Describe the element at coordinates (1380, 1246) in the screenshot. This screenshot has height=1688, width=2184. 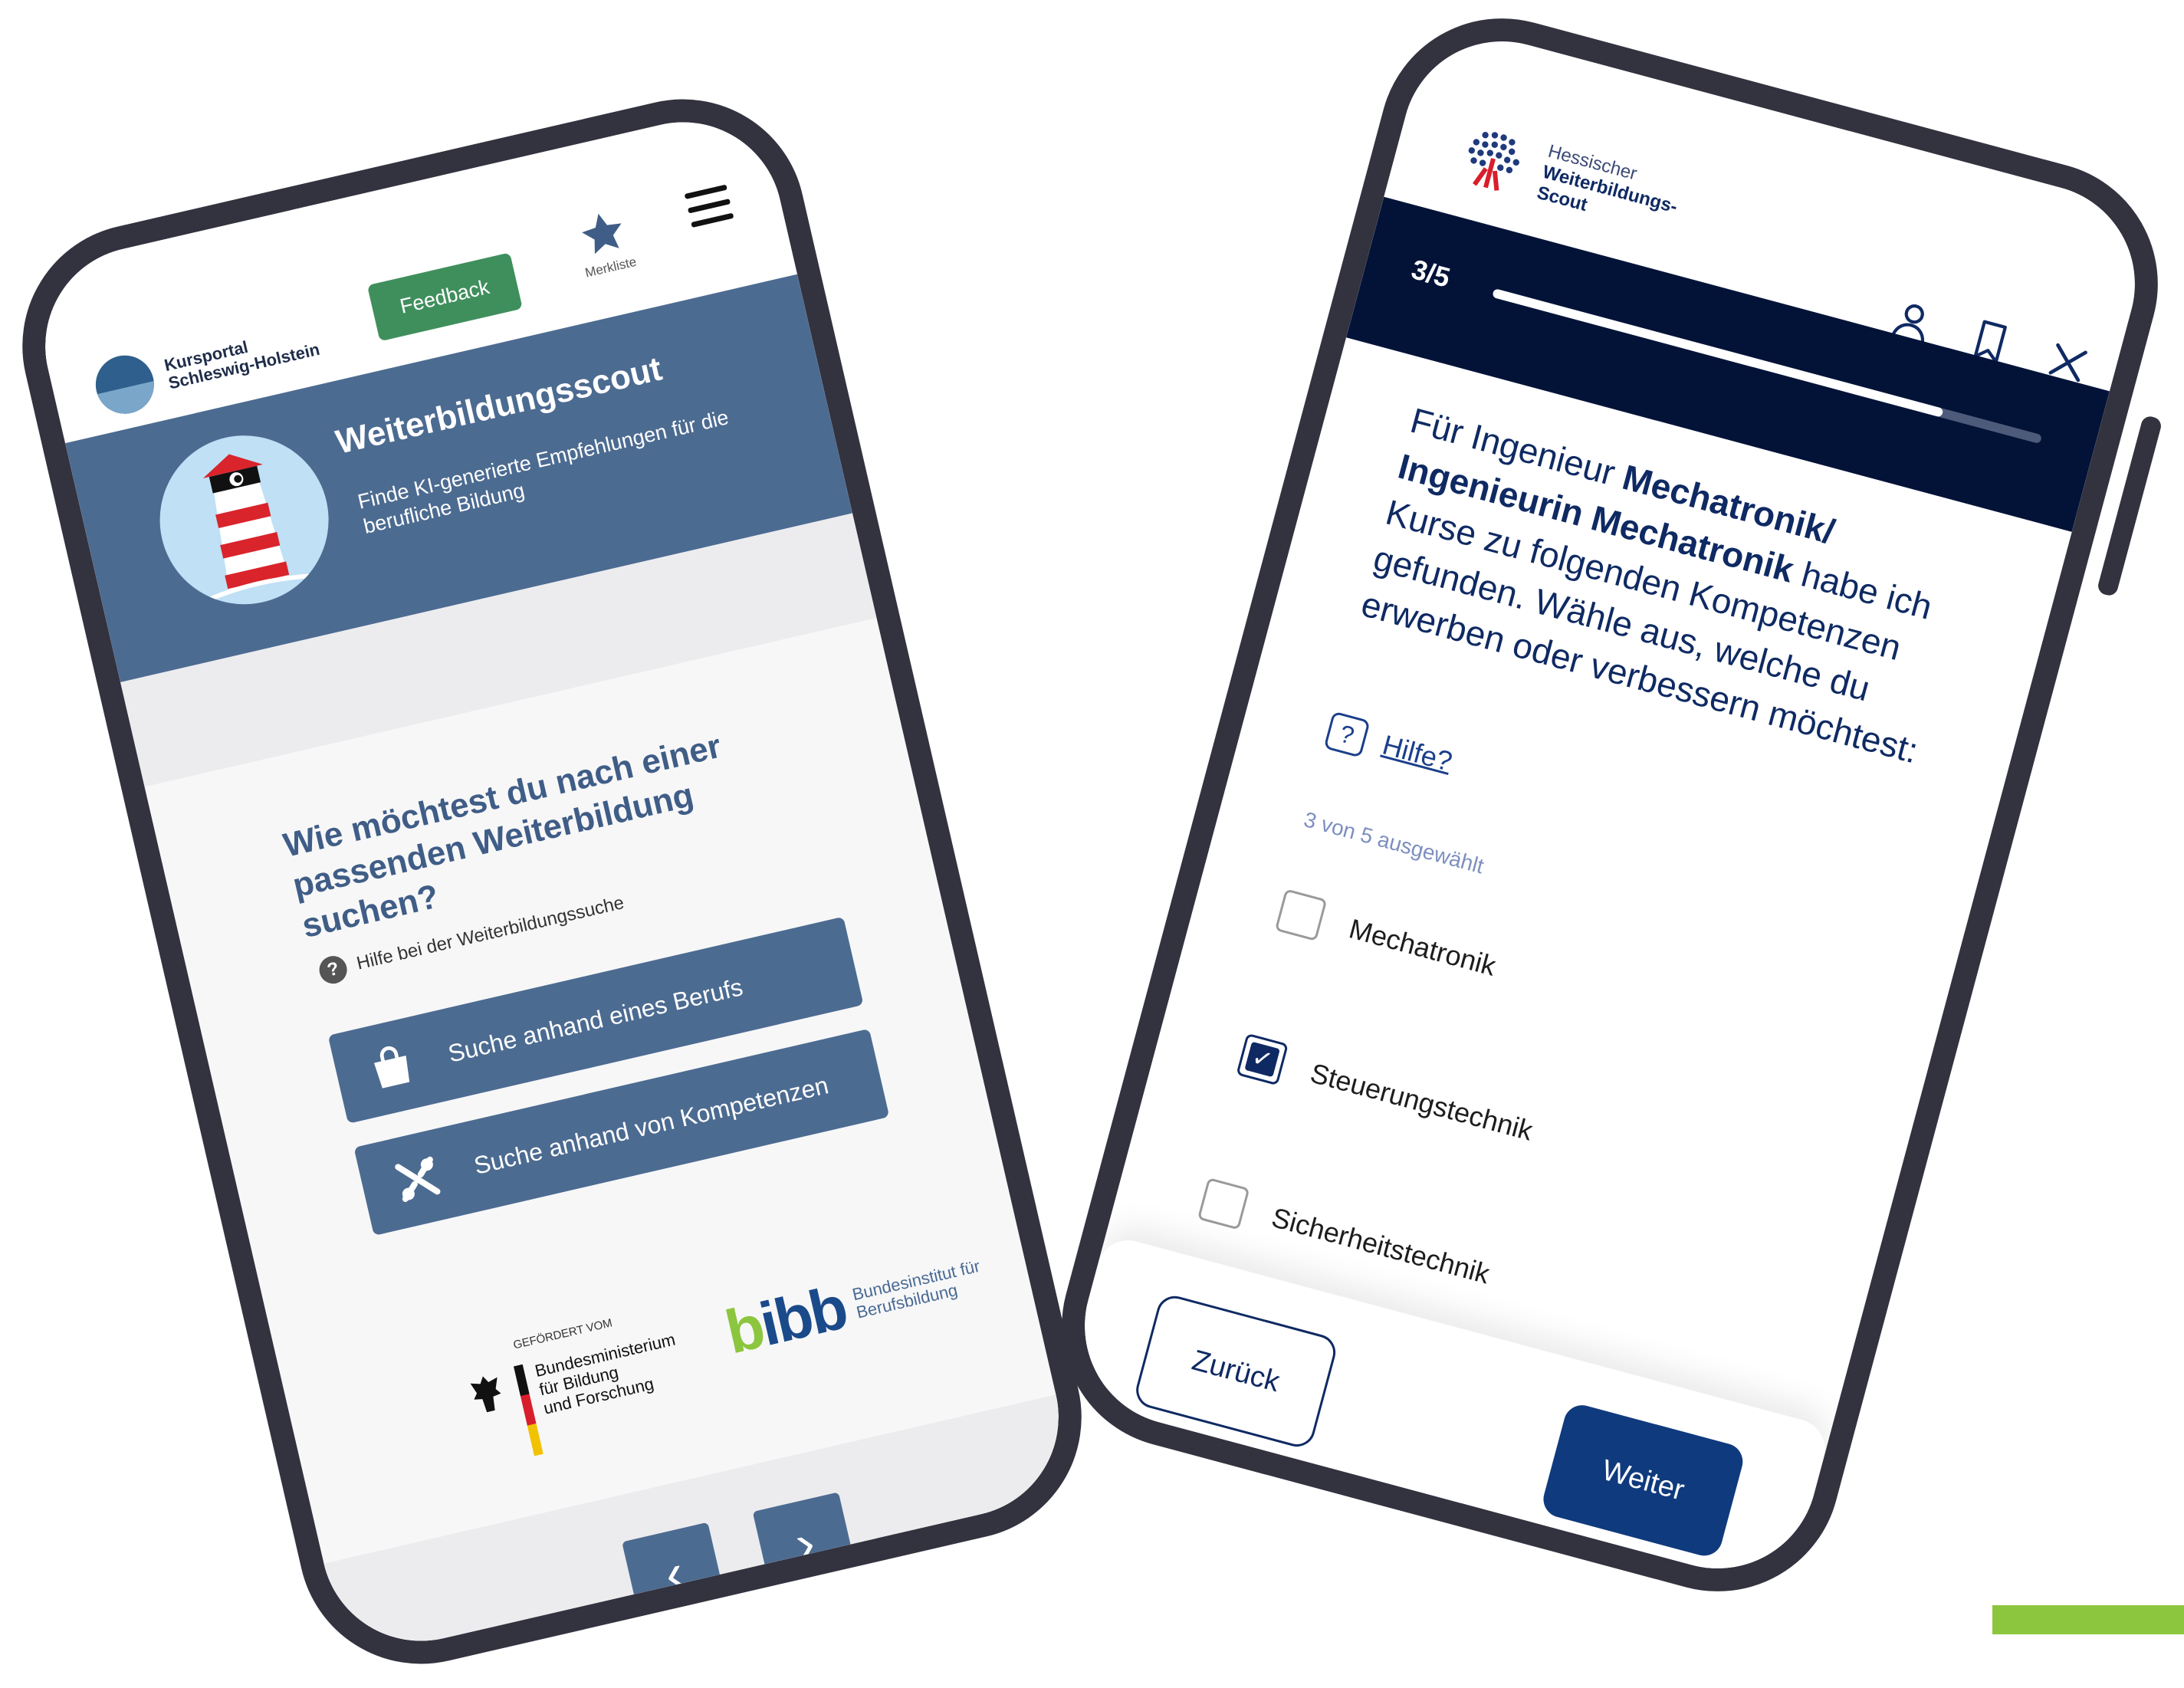
I see `option-label: Sicherheitstechnik` at that location.